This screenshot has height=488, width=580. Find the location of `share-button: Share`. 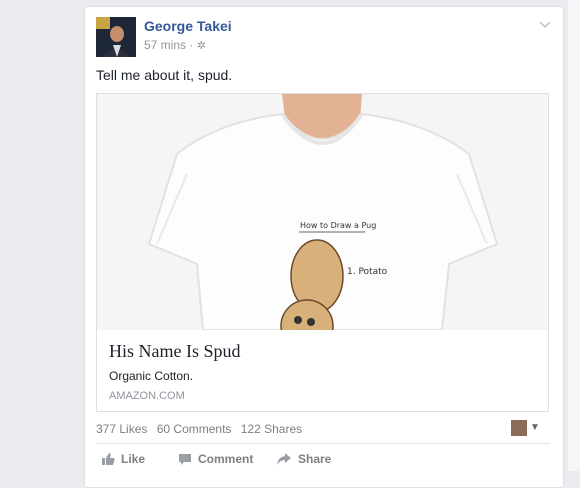

share-button: Share is located at coordinates (303, 459).